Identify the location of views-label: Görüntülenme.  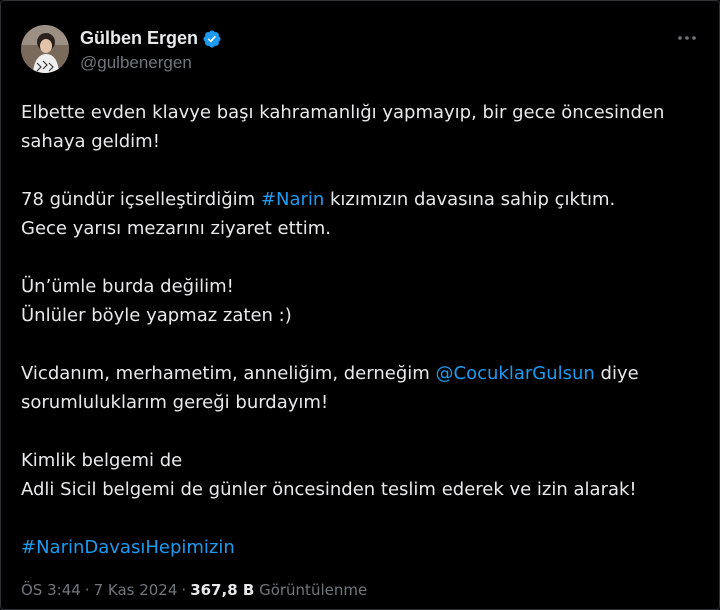
(313, 590).